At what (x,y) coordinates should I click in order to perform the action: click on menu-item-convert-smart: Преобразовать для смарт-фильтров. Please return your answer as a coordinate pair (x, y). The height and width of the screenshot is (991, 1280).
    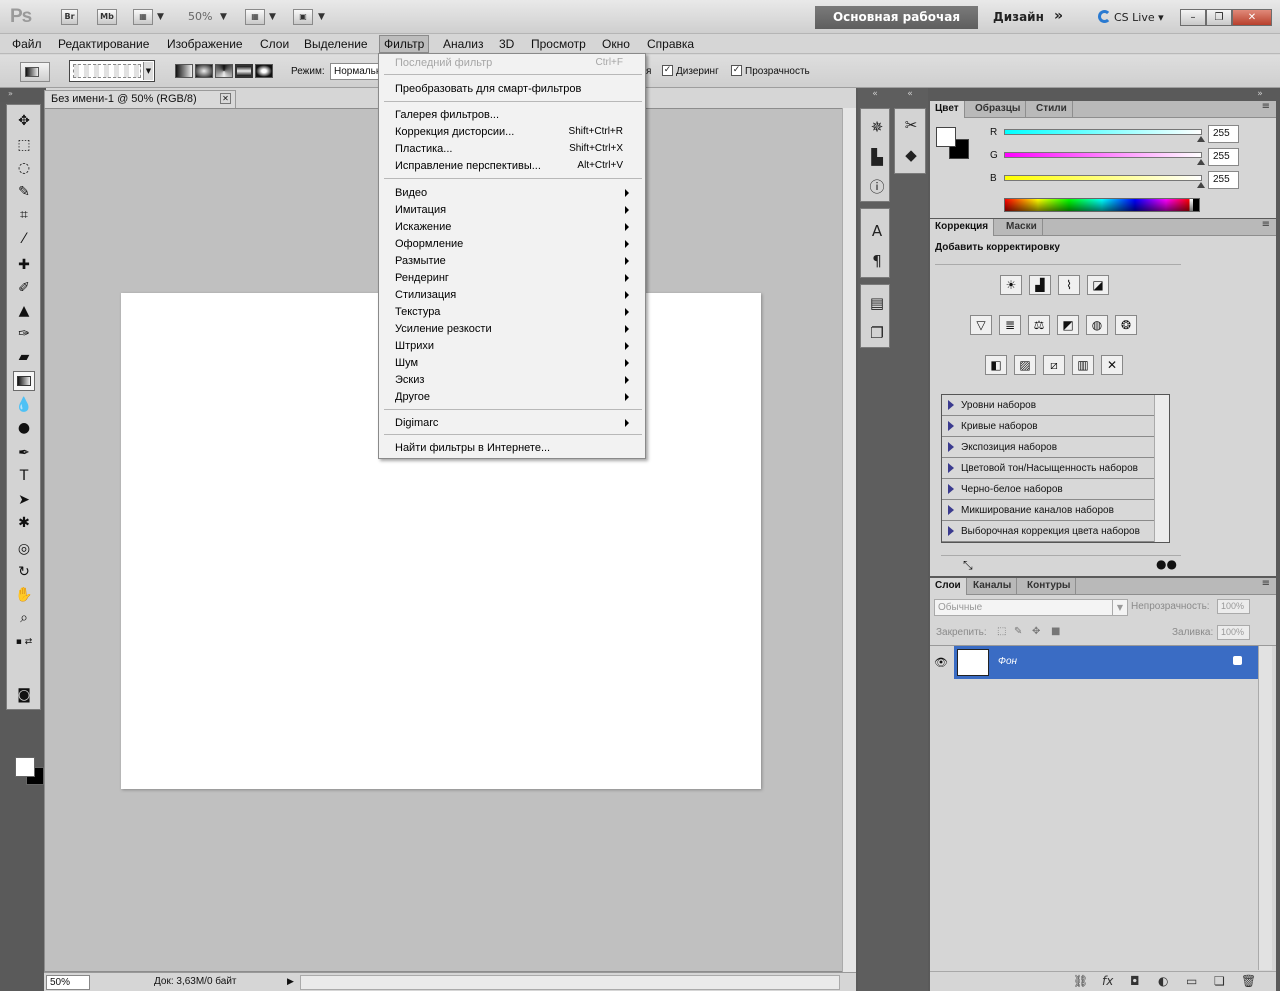
    Looking at the image, I should click on (515, 89).